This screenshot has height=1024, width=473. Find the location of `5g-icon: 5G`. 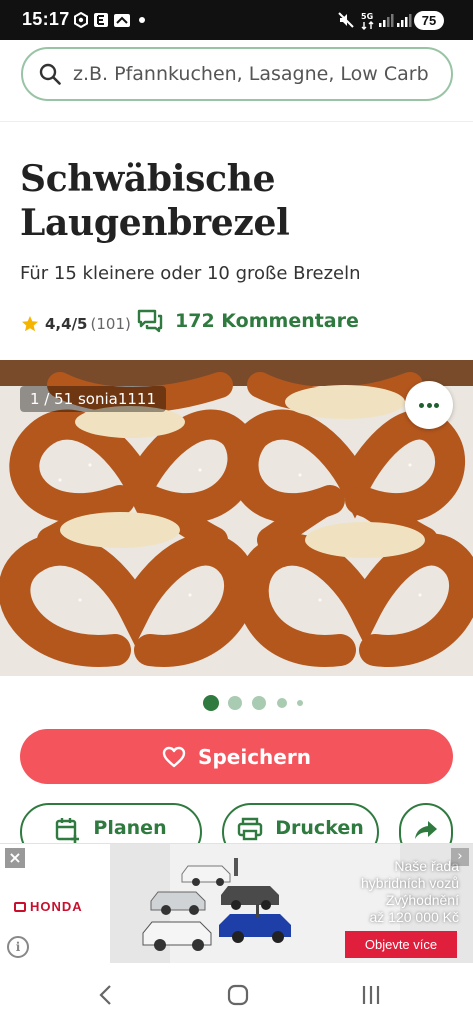

5g-icon: 5G is located at coordinates (367, 21).